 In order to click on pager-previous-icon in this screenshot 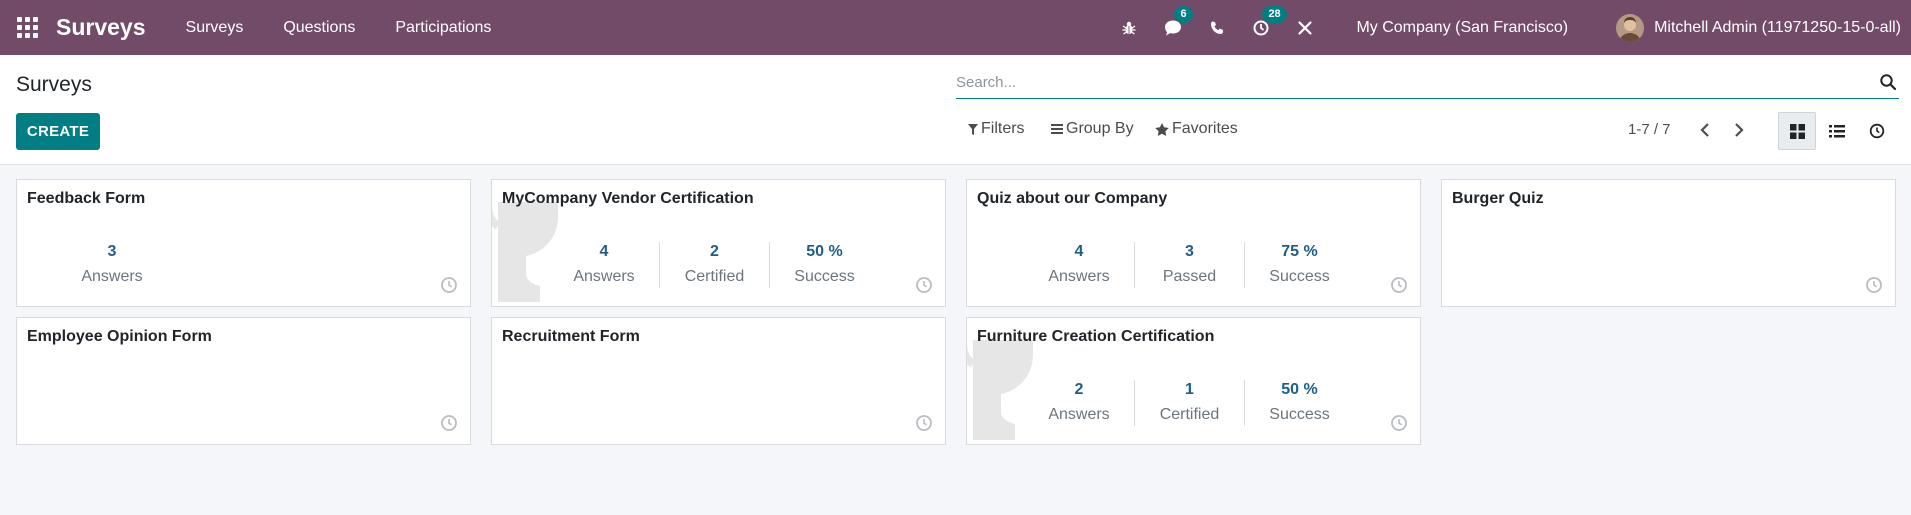, I will do `click(1705, 130)`.